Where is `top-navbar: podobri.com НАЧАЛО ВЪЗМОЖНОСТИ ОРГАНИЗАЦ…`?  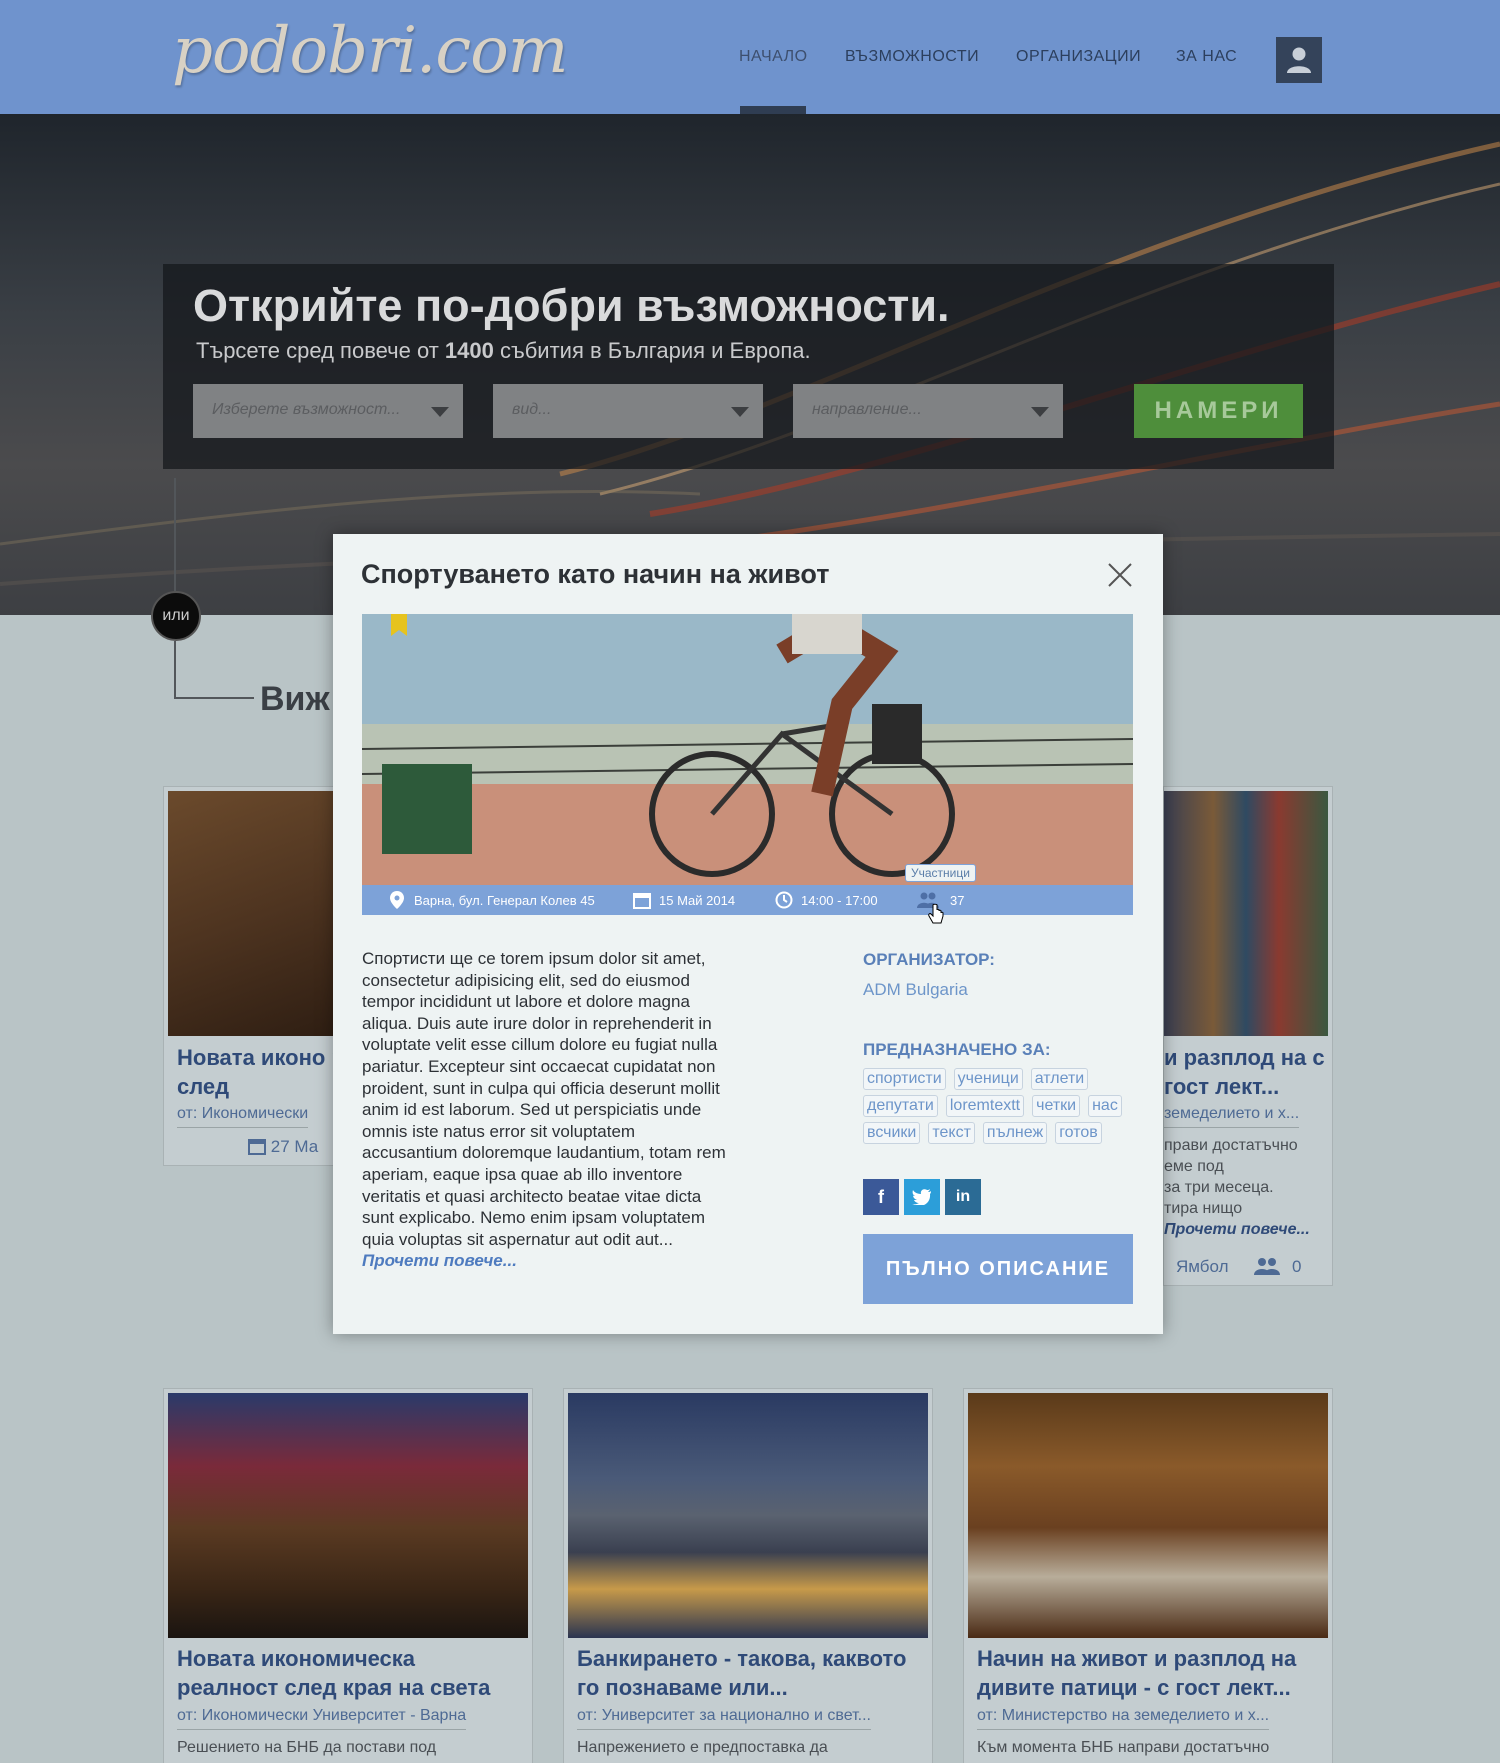
top-navbar: podobri.com НАЧАЛО ВЪЗМОЖНОСТИ ОРГАНИЗАЦ… is located at coordinates (750, 57).